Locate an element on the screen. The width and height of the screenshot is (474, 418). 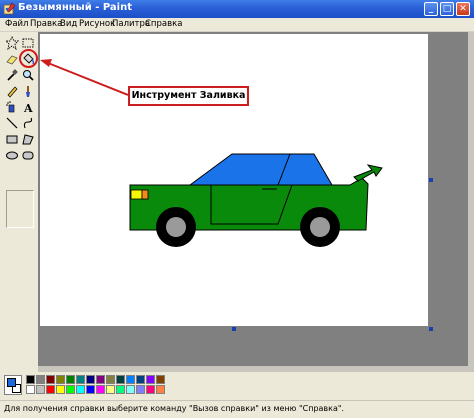
color-palette is located at coordinates (237, 386).